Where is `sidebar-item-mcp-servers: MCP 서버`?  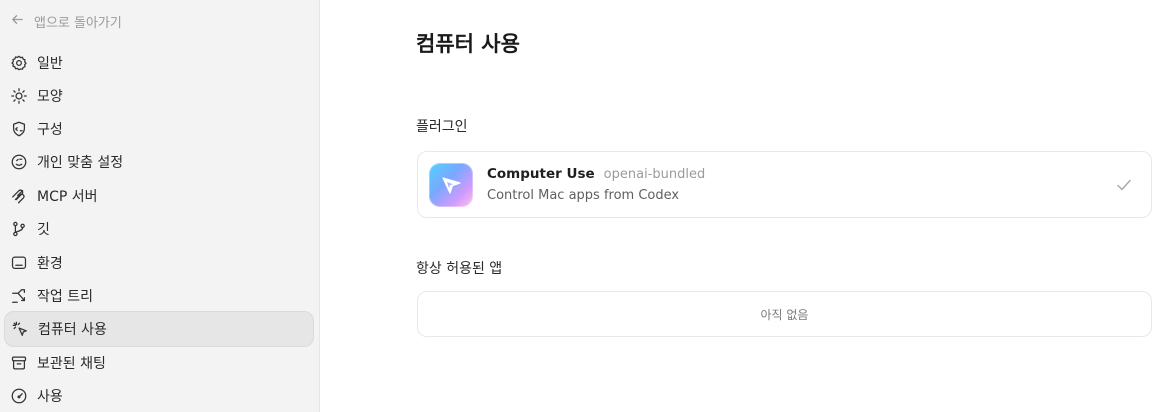
sidebar-item-mcp-servers: MCP 서버 is located at coordinates (159, 196).